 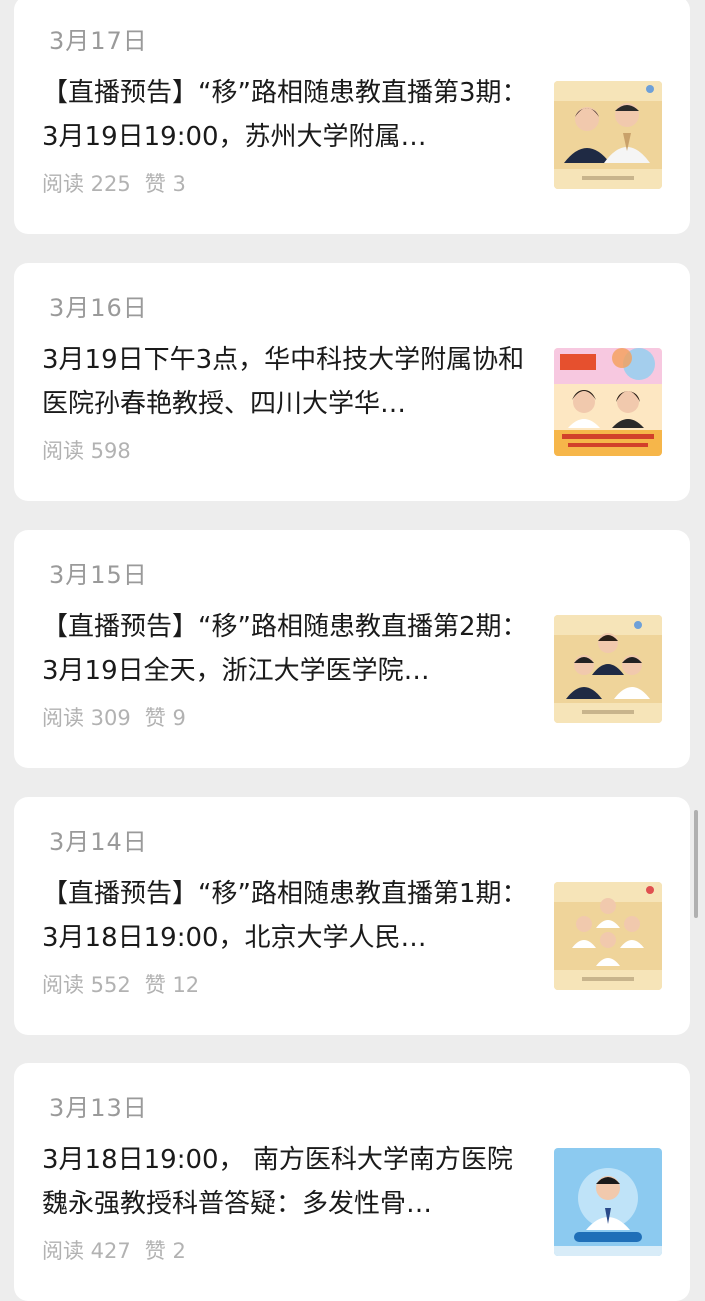 What do you see at coordinates (86, 718) in the screenshot?
I see `read-count: 阅读 309` at bounding box center [86, 718].